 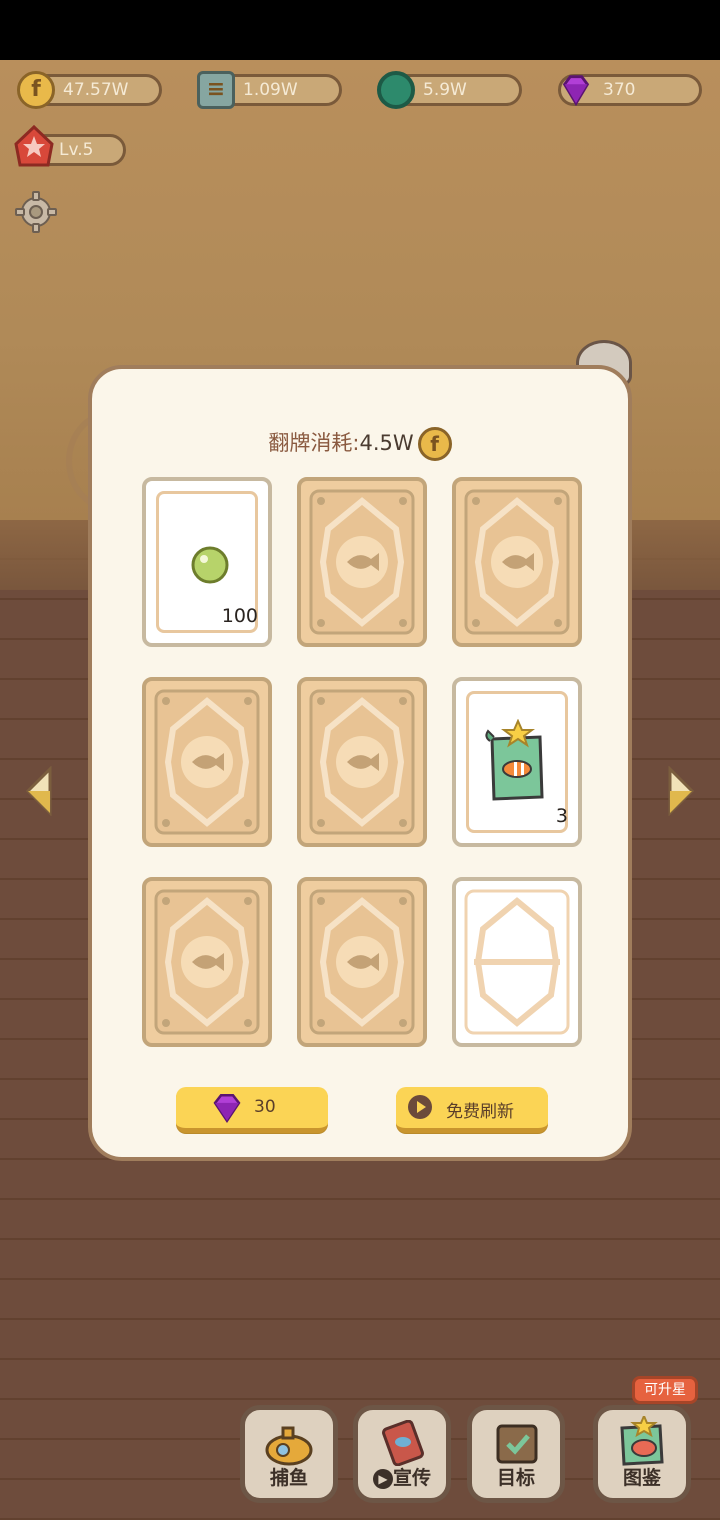 I want to click on level-star-icon, so click(x=34, y=145).